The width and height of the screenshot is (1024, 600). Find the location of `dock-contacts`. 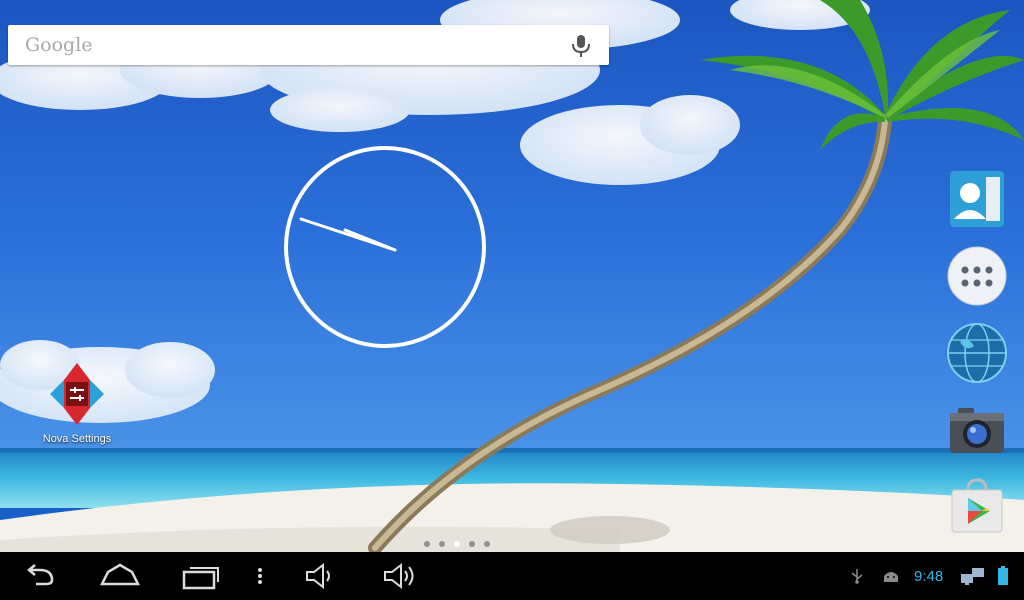

dock-contacts is located at coordinates (977, 198).